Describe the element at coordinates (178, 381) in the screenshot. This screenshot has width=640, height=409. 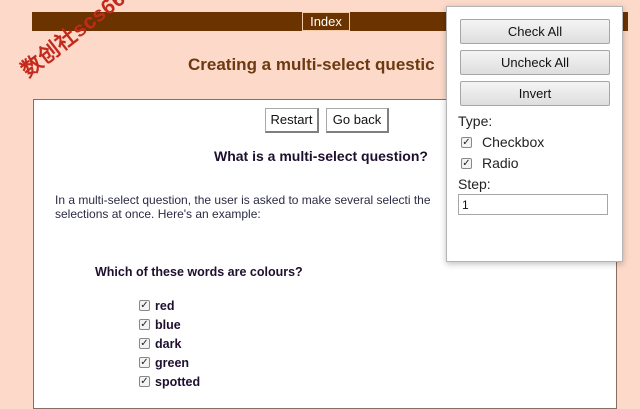
I see `option-label: spotted` at that location.